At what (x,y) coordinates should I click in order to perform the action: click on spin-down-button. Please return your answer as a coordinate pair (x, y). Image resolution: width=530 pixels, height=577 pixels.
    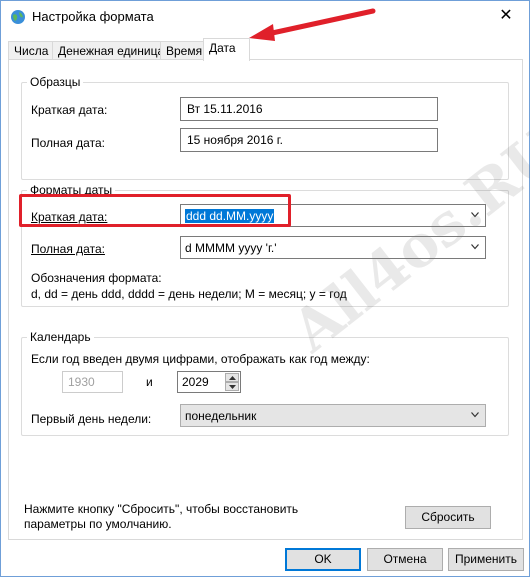
    Looking at the image, I should click on (232, 386).